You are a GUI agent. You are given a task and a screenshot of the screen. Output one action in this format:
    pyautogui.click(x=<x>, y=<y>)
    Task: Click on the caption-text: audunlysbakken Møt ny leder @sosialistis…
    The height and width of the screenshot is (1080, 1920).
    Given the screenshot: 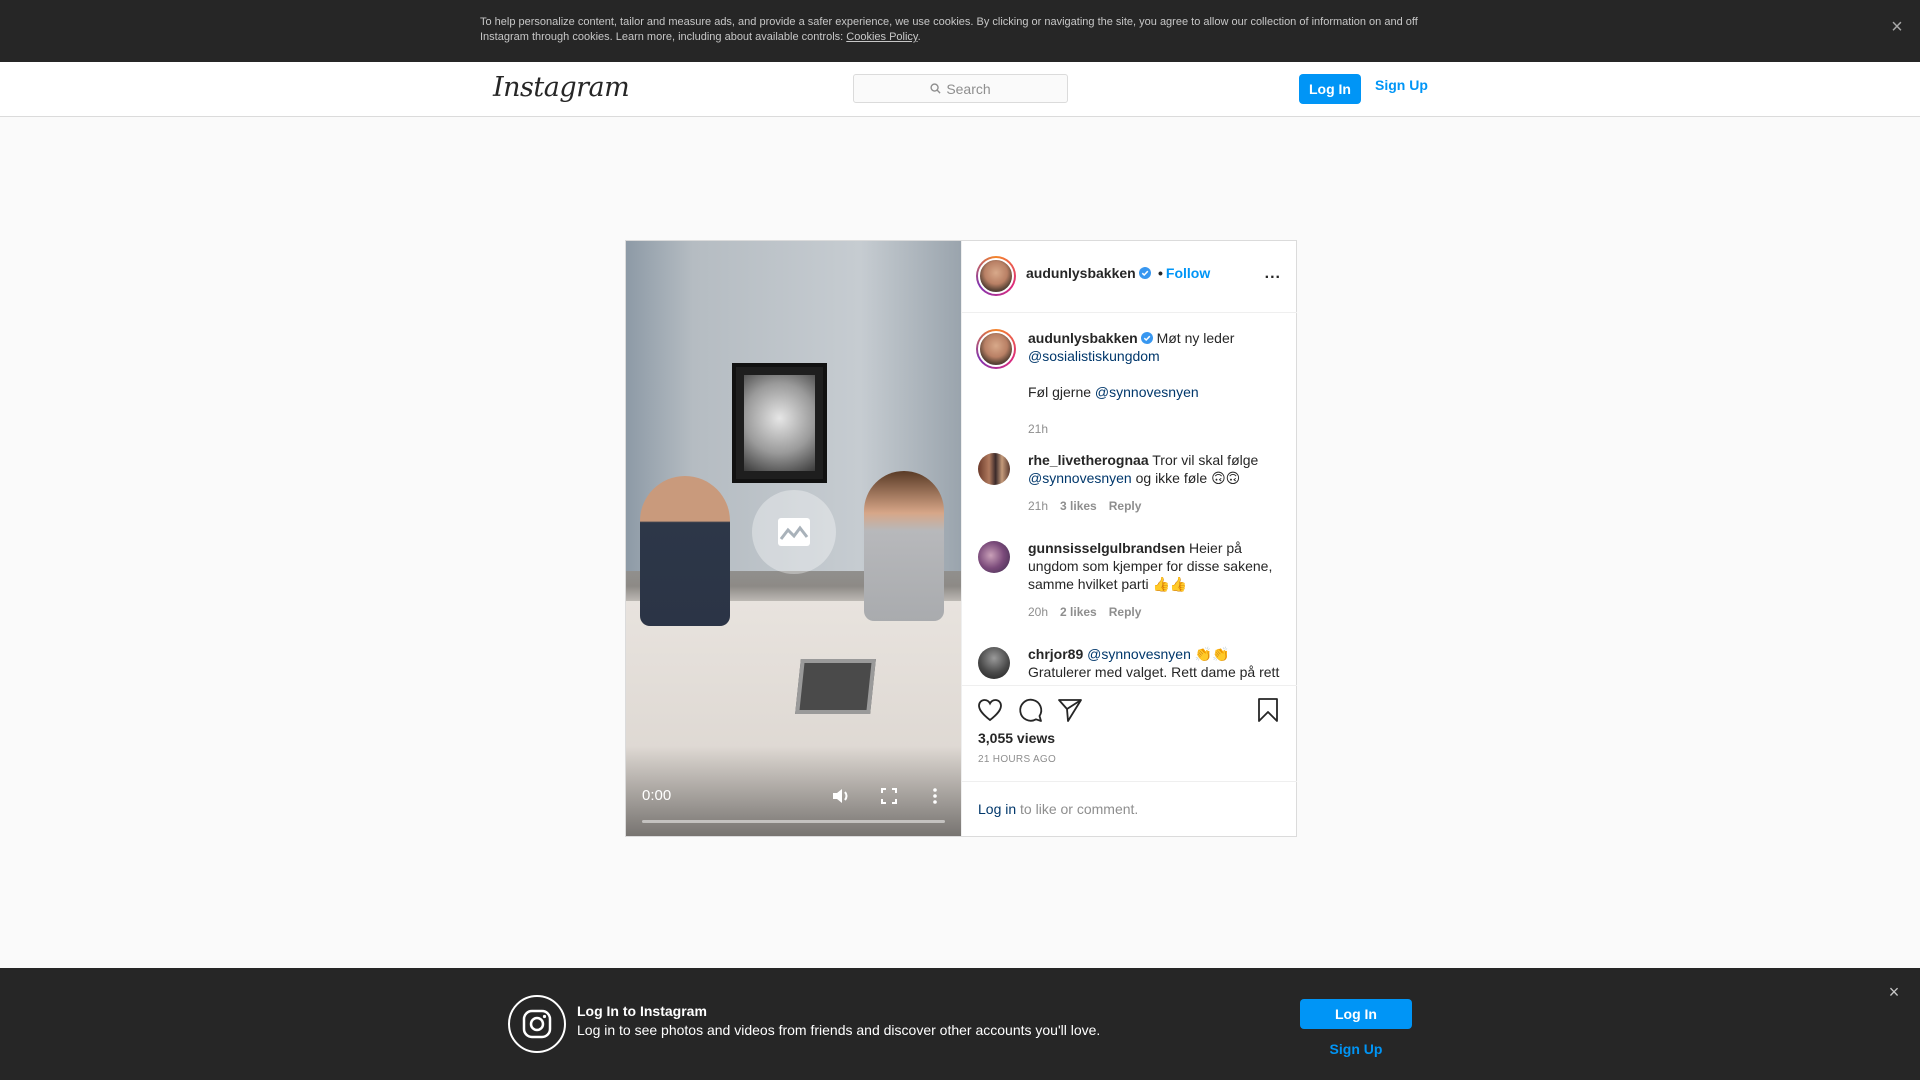 What is the action you would take?
    pyautogui.click(x=1155, y=365)
    